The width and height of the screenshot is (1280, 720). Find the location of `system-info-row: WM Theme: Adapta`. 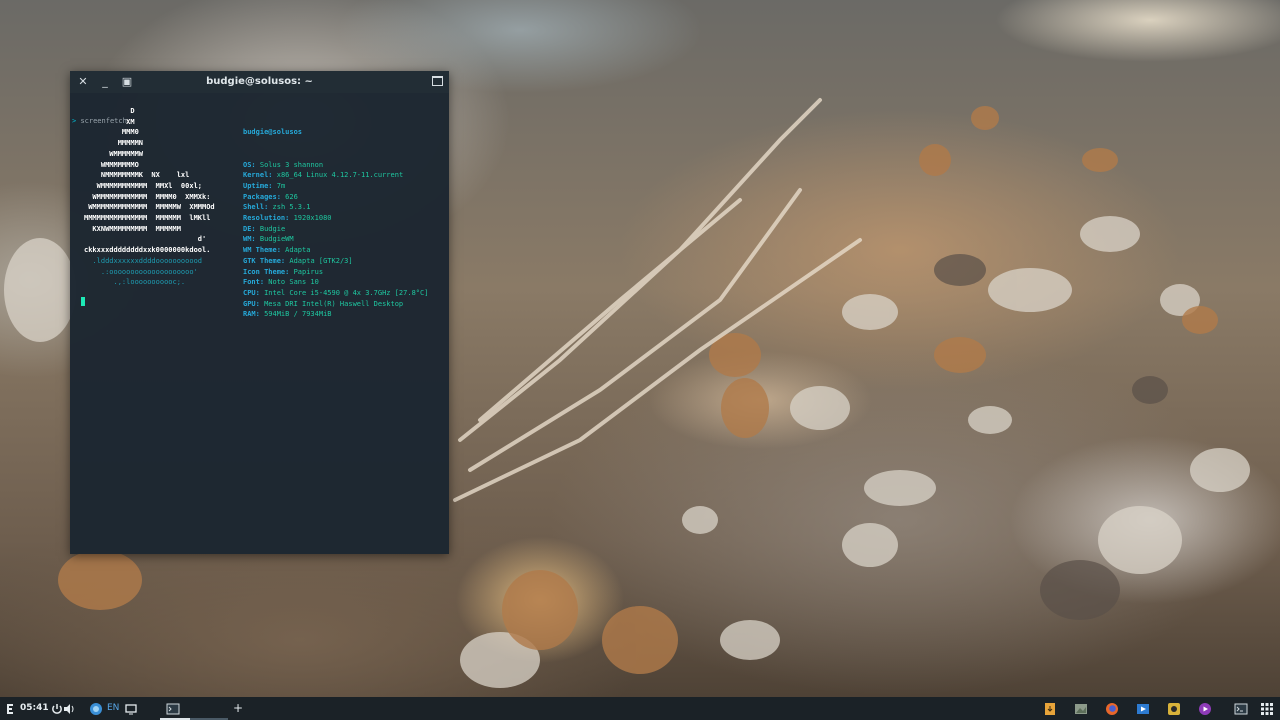

system-info-row: WM Theme: Adapta is located at coordinates (335, 250).